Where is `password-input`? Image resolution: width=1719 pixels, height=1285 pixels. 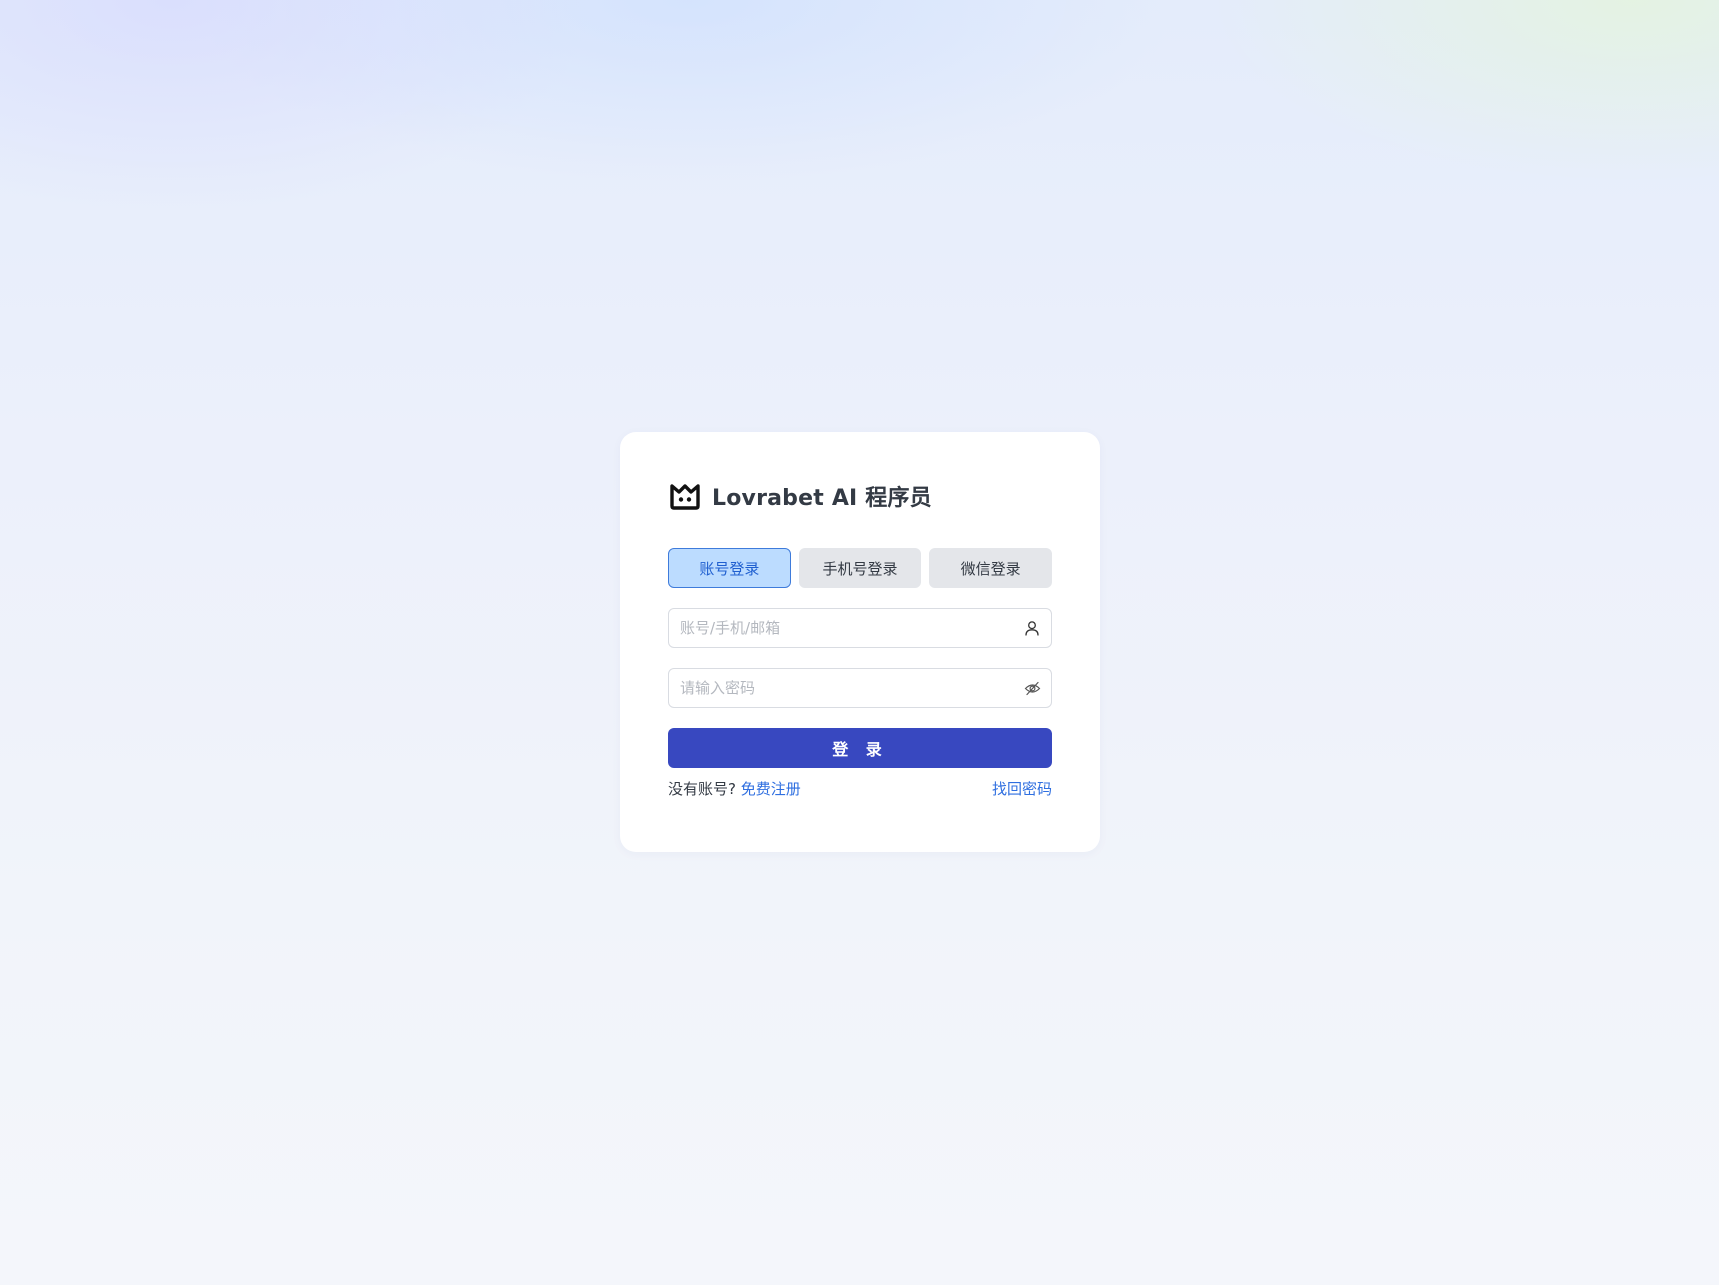 password-input is located at coordinates (851, 688).